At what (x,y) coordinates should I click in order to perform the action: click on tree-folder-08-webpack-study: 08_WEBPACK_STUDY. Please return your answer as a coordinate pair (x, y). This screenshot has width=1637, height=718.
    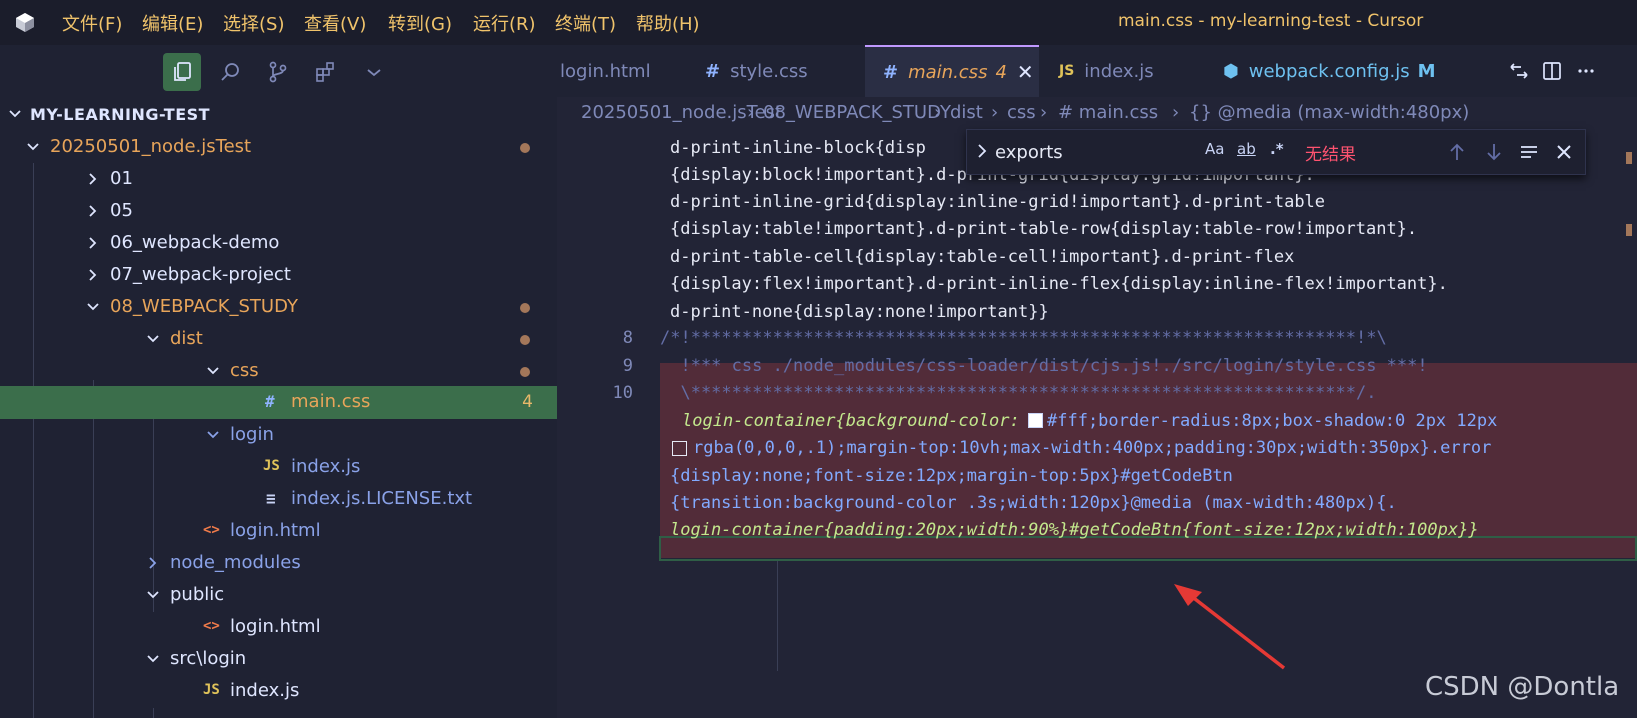
    Looking at the image, I should click on (278, 307).